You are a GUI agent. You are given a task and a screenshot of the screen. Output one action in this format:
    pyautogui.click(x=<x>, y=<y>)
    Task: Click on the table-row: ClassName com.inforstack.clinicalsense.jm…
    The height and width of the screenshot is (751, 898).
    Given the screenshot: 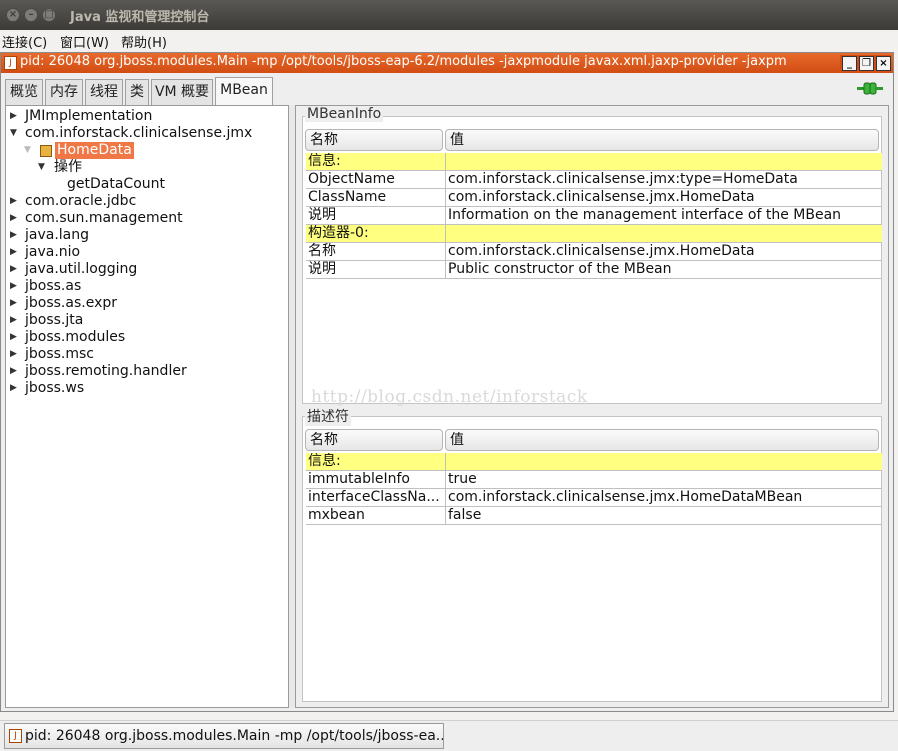 What is the action you would take?
    pyautogui.click(x=594, y=198)
    